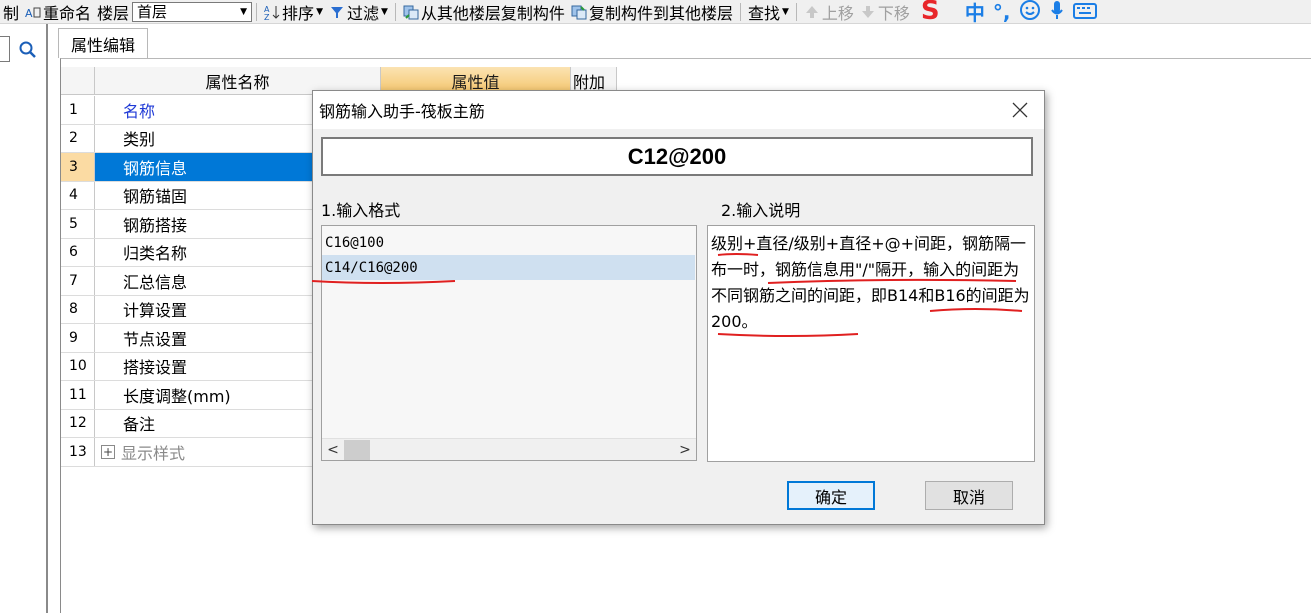 The height and width of the screenshot is (613, 1311). What do you see at coordinates (108, 451) in the screenshot?
I see `expand-toggle: +` at bounding box center [108, 451].